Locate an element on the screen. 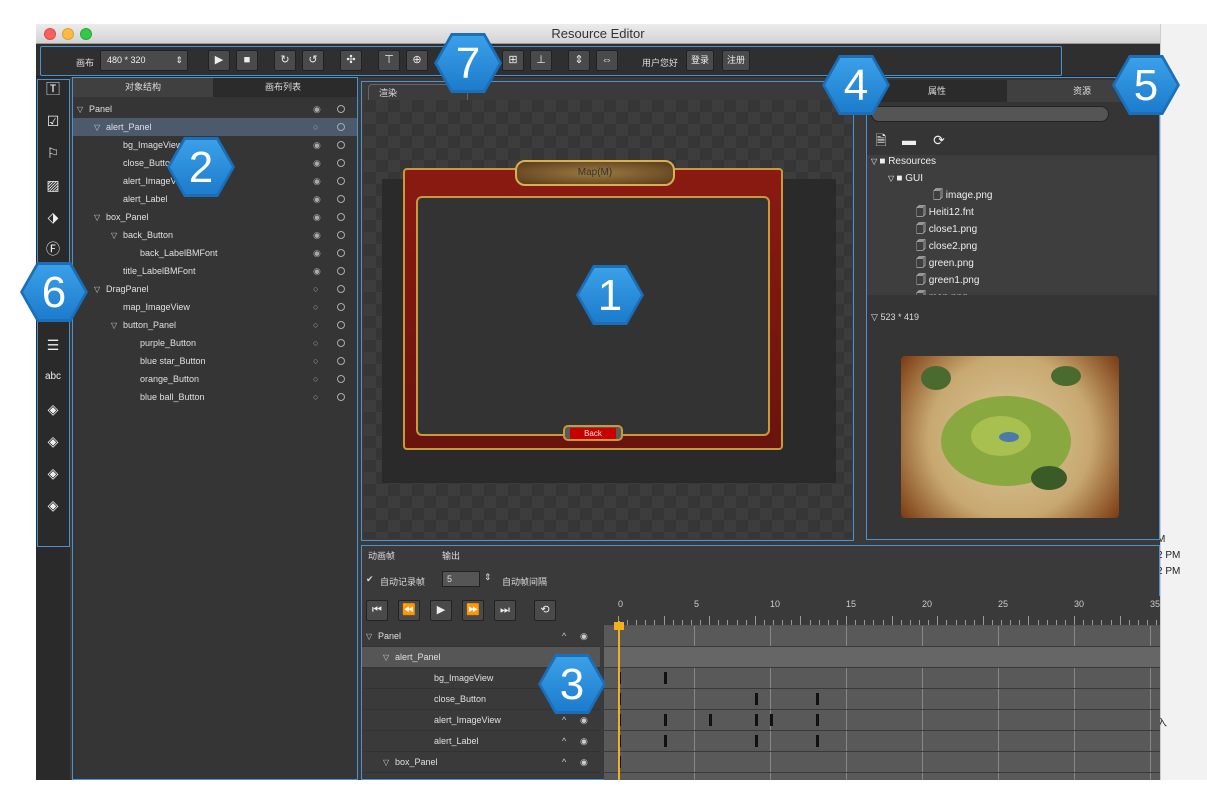  prev-frame-button: ⏪ is located at coordinates (409, 610).